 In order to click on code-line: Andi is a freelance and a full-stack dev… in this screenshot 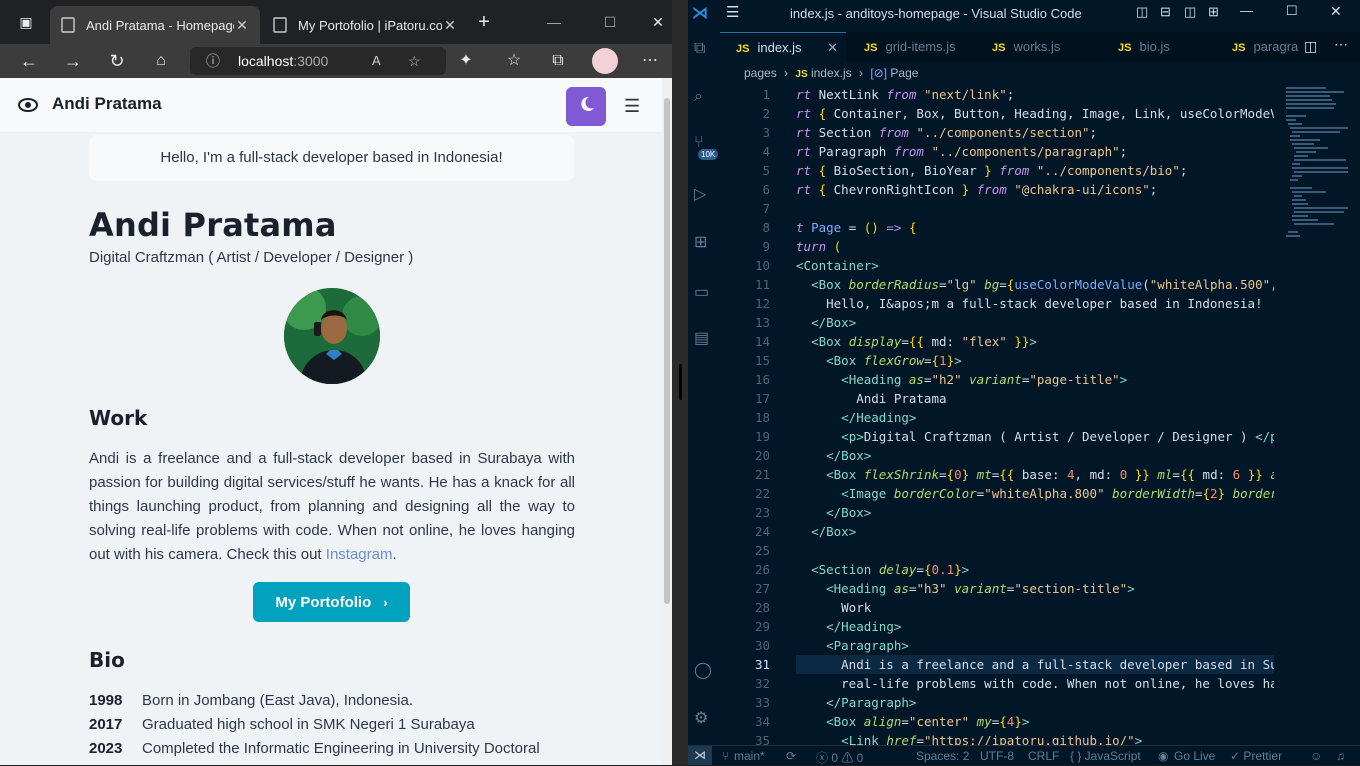, I will do `click(1035, 664)`.